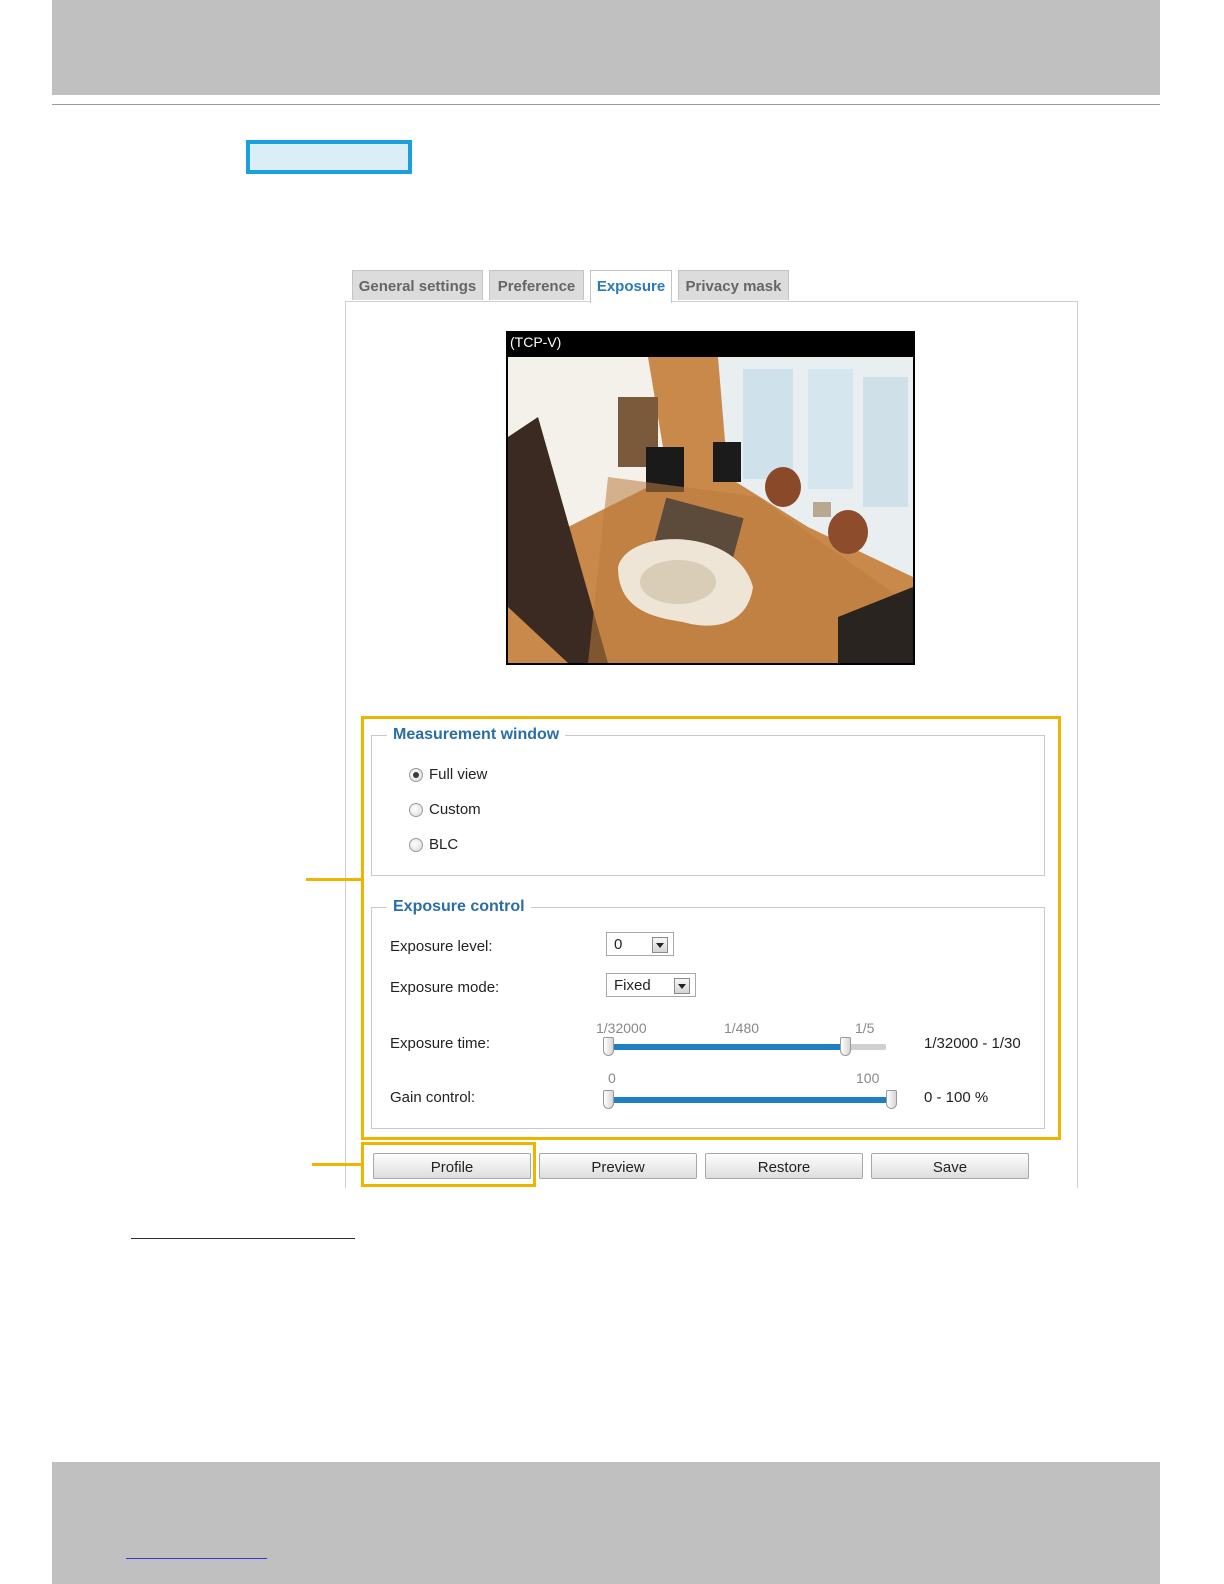 The image size is (1224, 1584). Describe the element at coordinates (606, 47) in the screenshot. I see `page-header-band` at that location.